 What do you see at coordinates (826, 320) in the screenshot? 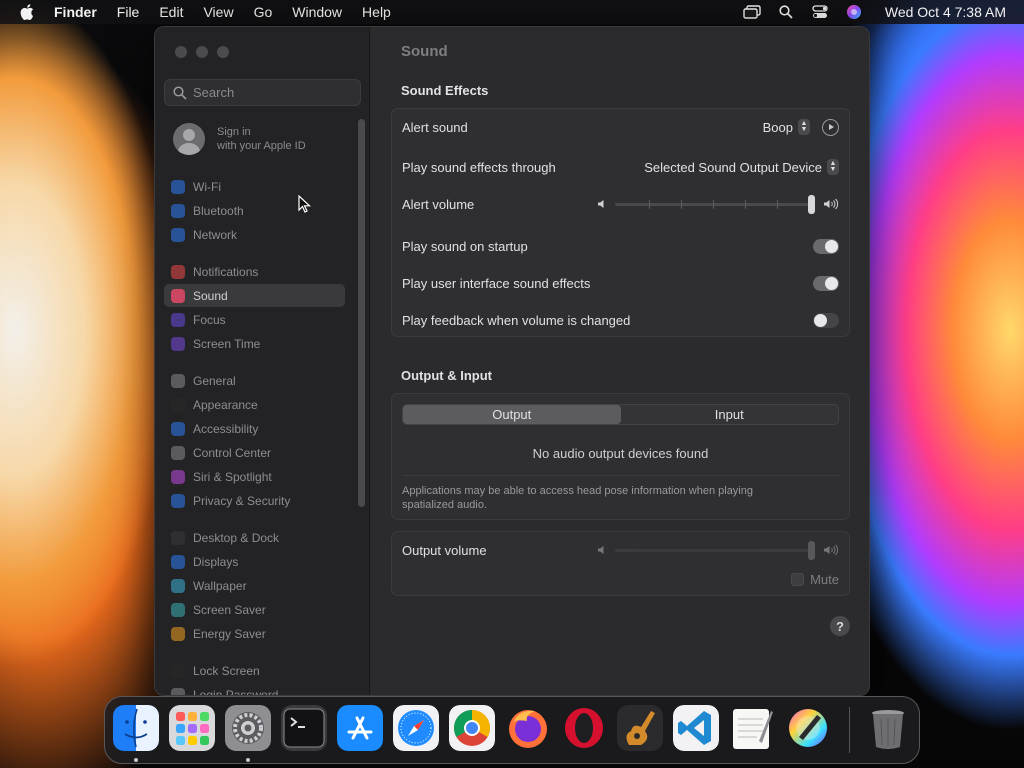
I see `feedback-toggle` at bounding box center [826, 320].